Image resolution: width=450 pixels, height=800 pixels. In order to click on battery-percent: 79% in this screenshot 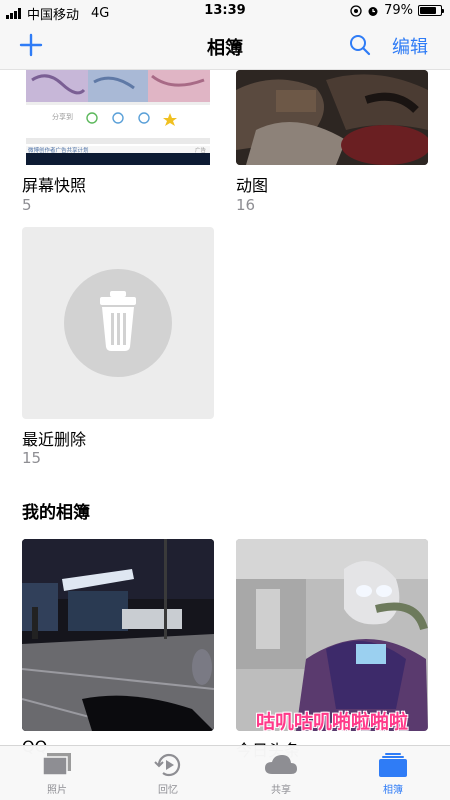, I will do `click(398, 10)`.